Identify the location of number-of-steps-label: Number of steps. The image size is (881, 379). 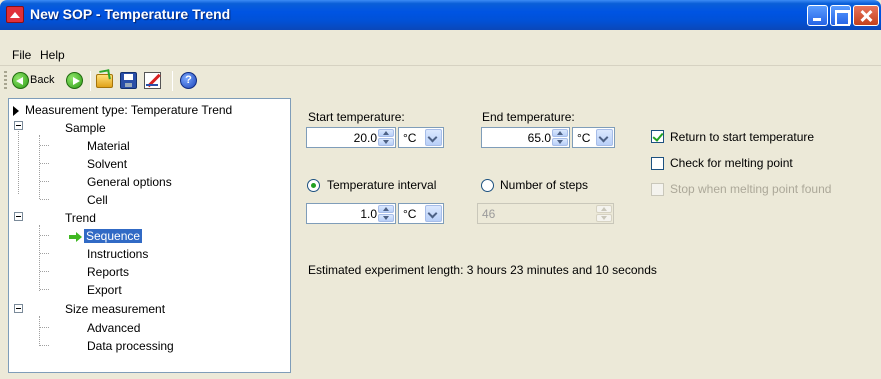
(544, 185).